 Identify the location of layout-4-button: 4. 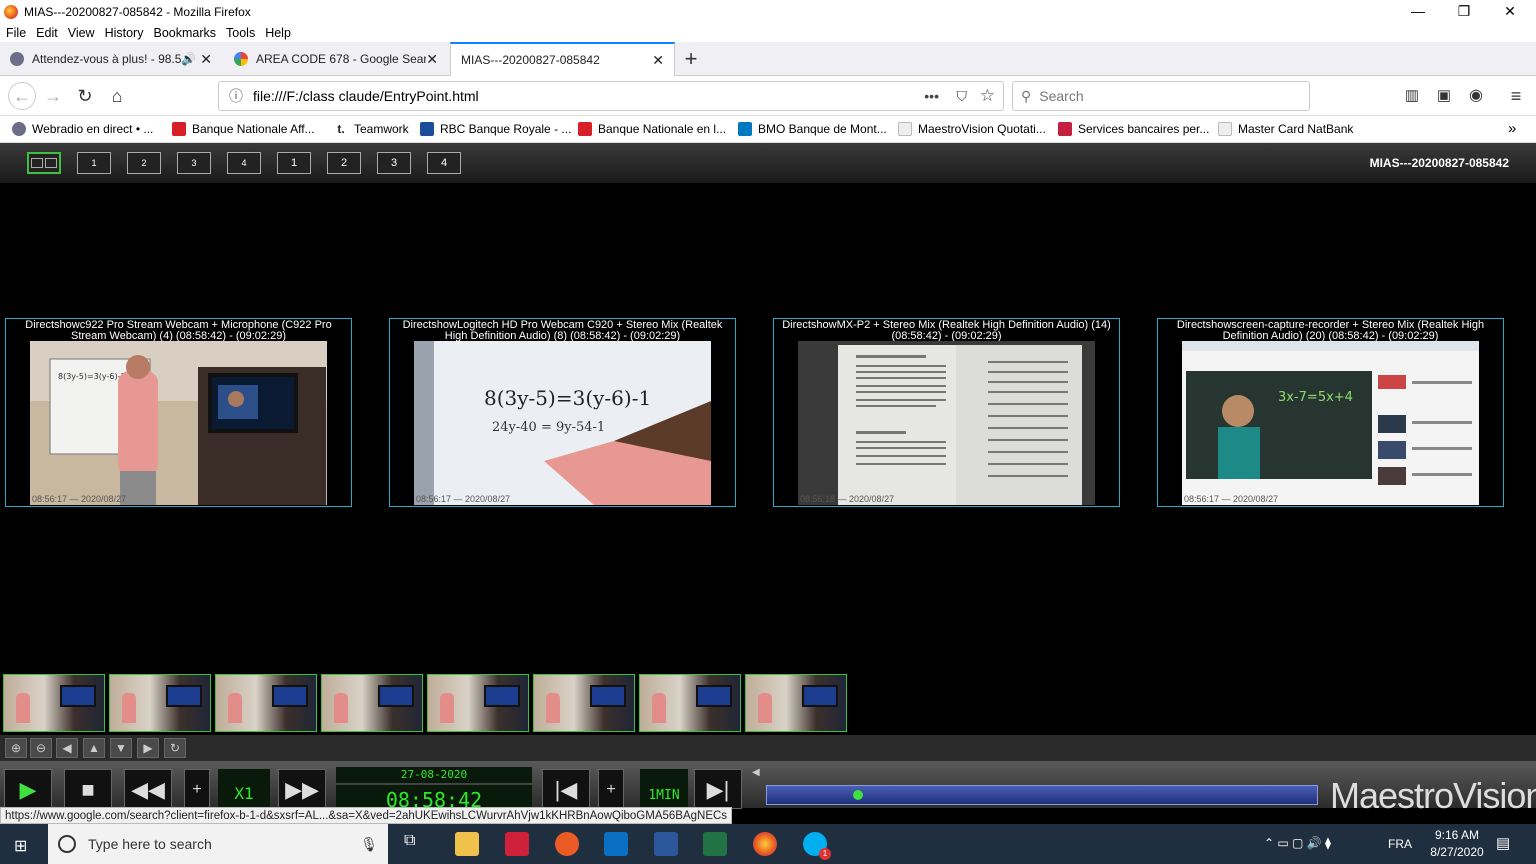
(244, 163).